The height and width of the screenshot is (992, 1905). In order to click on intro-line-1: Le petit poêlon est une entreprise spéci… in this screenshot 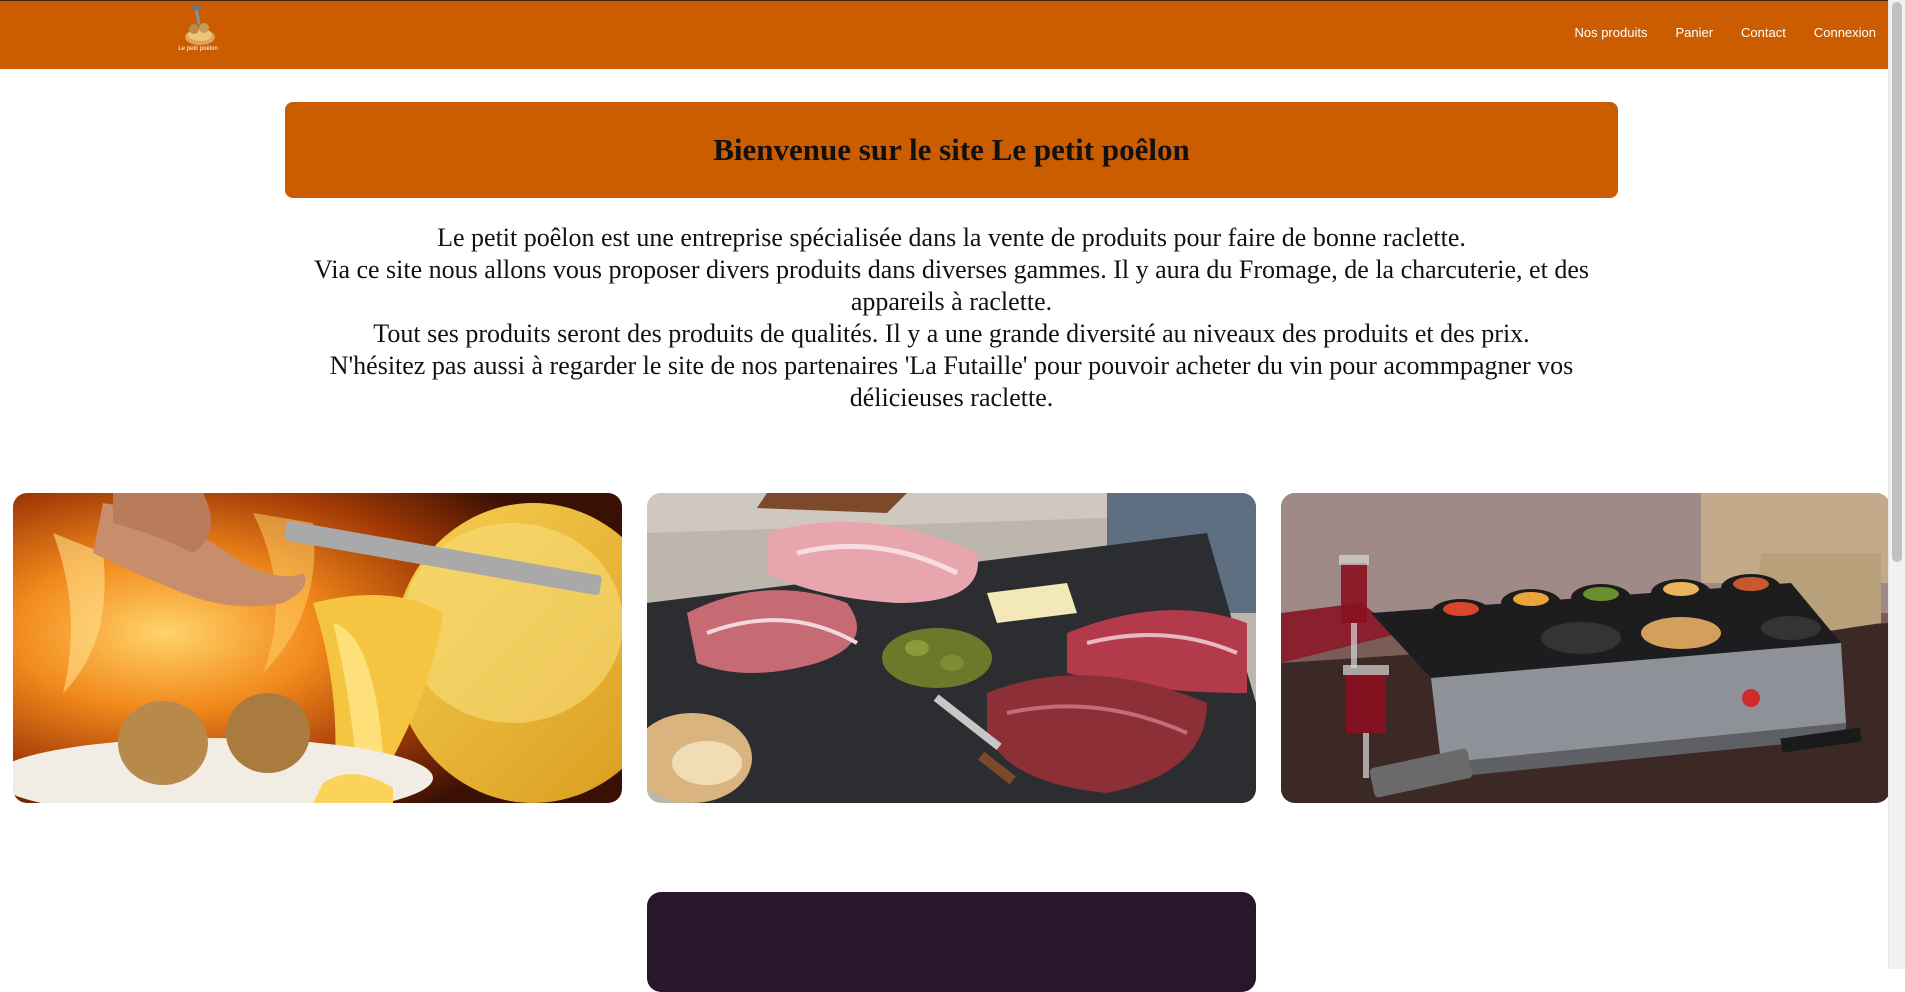, I will do `click(951, 237)`.